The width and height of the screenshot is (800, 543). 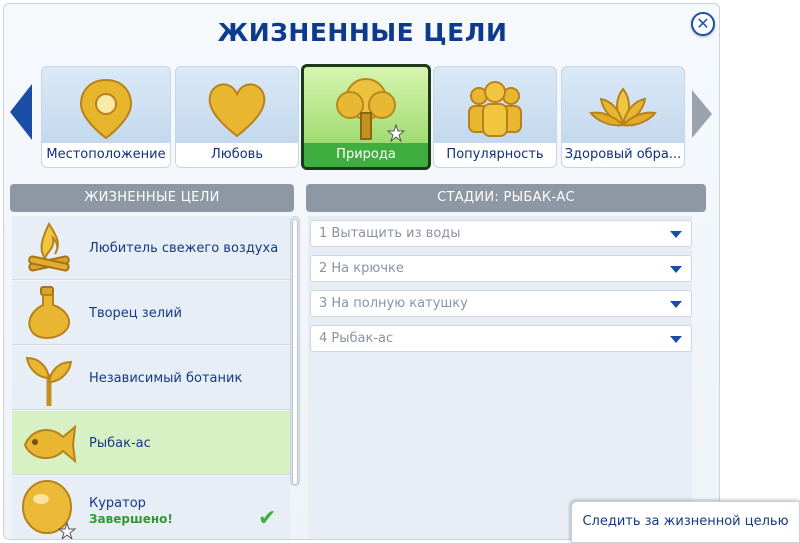 What do you see at coordinates (49, 381) in the screenshot?
I see `sprout-icon` at bounding box center [49, 381].